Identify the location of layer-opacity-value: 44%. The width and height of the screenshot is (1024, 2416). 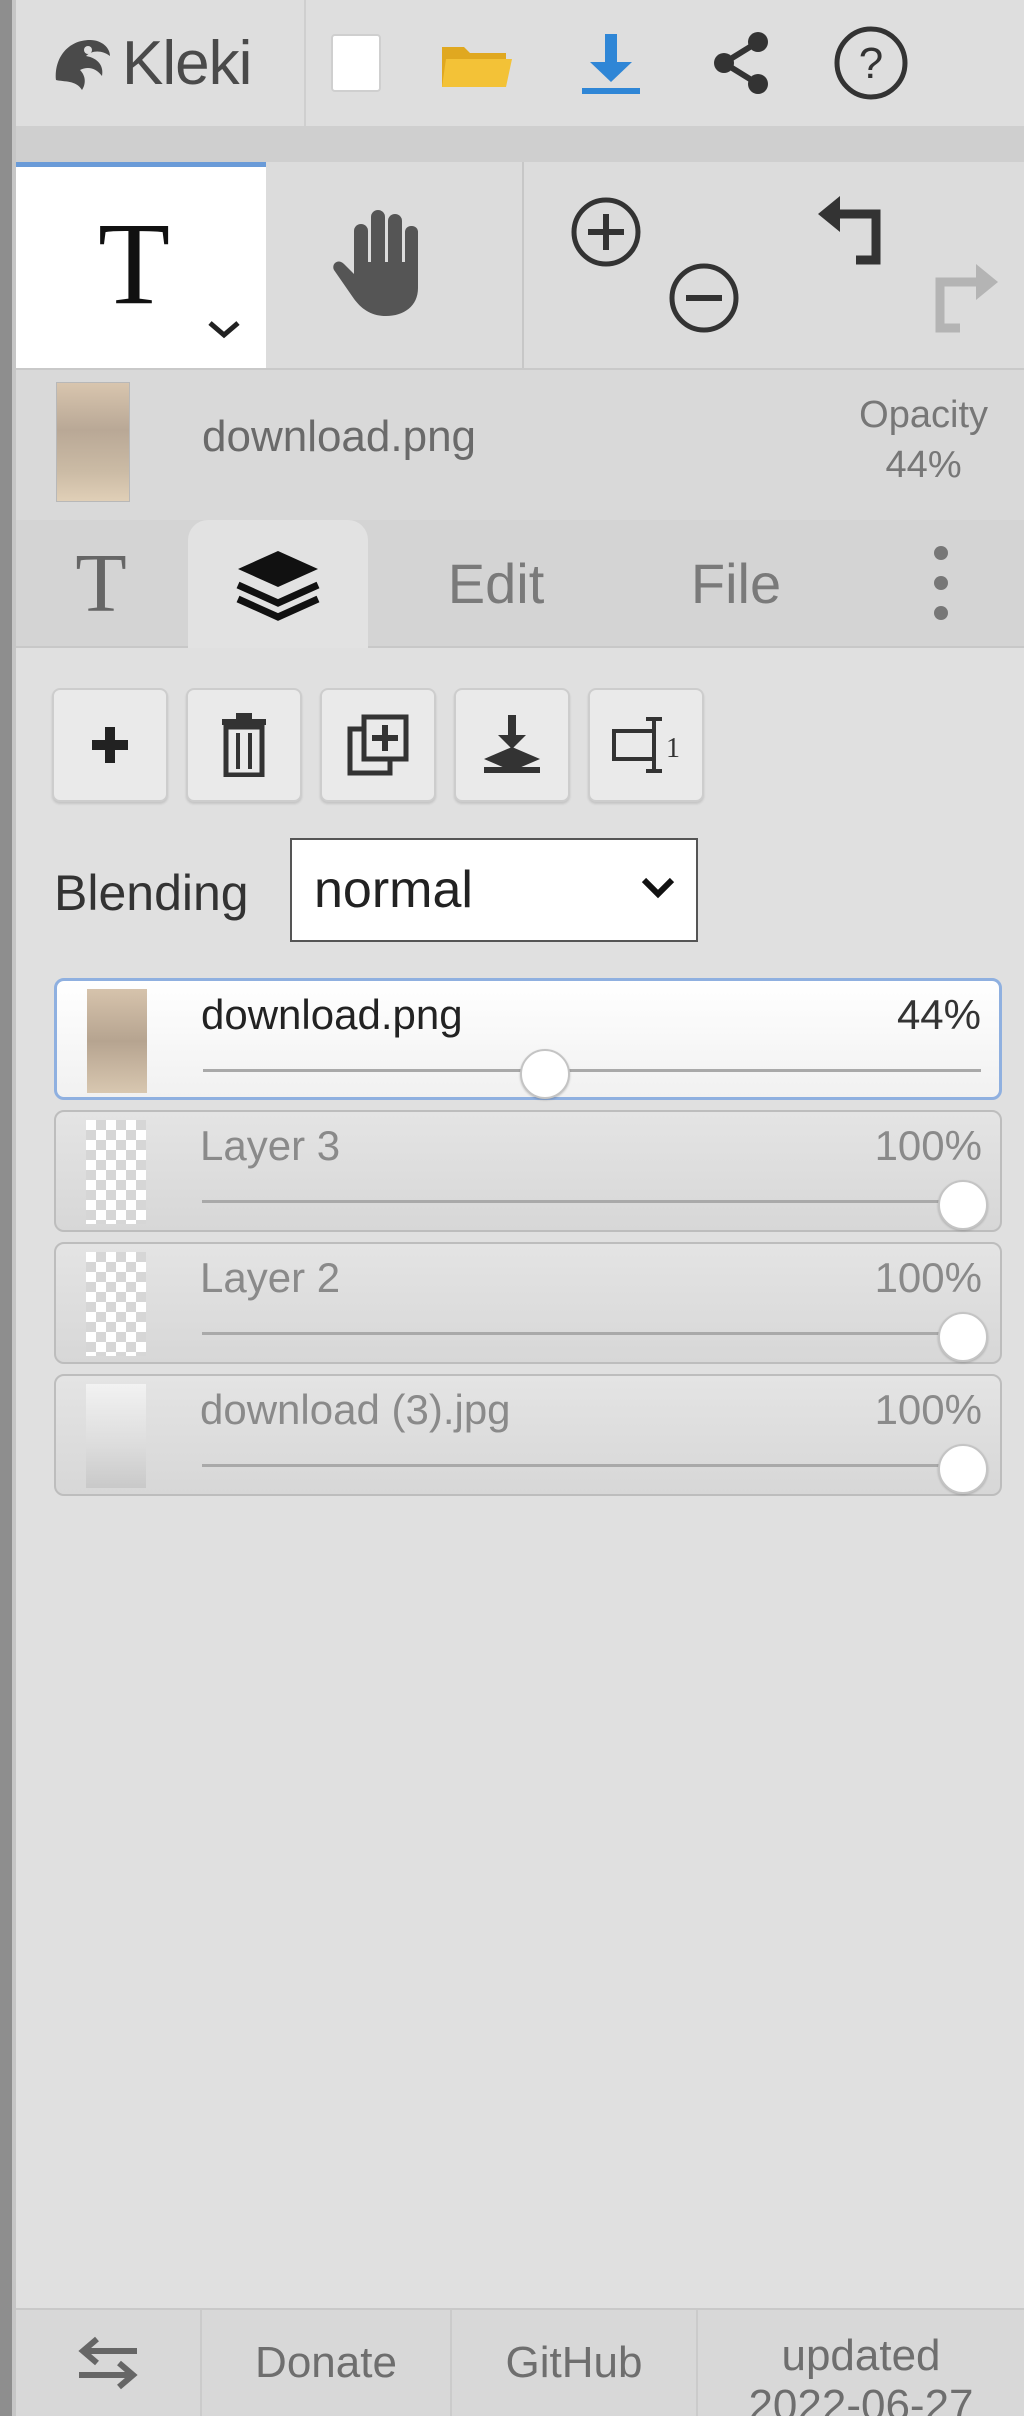
(938, 1014).